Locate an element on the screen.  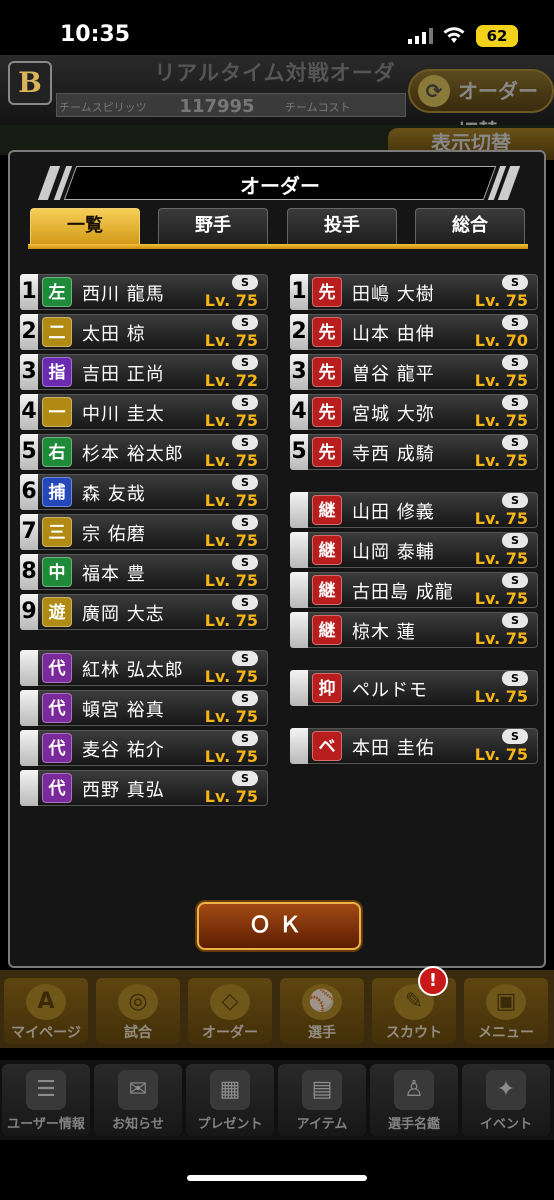
order-switch-button: ⟳ オーダー切替 is located at coordinates (481, 106).